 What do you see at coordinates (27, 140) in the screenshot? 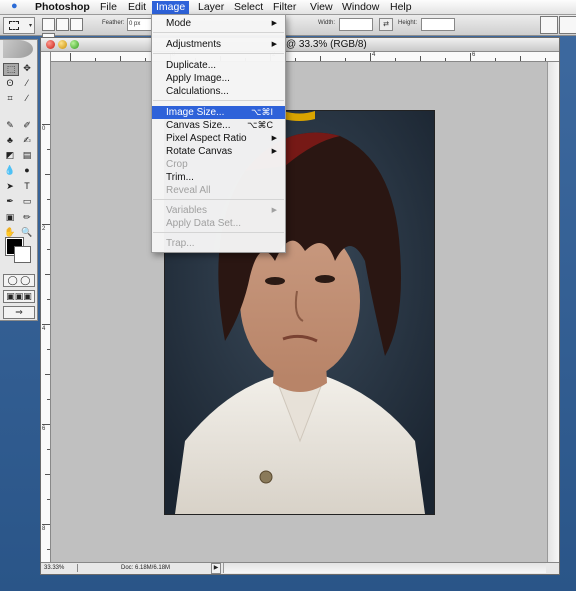
I see `history-brush-icon: ✍` at bounding box center [27, 140].